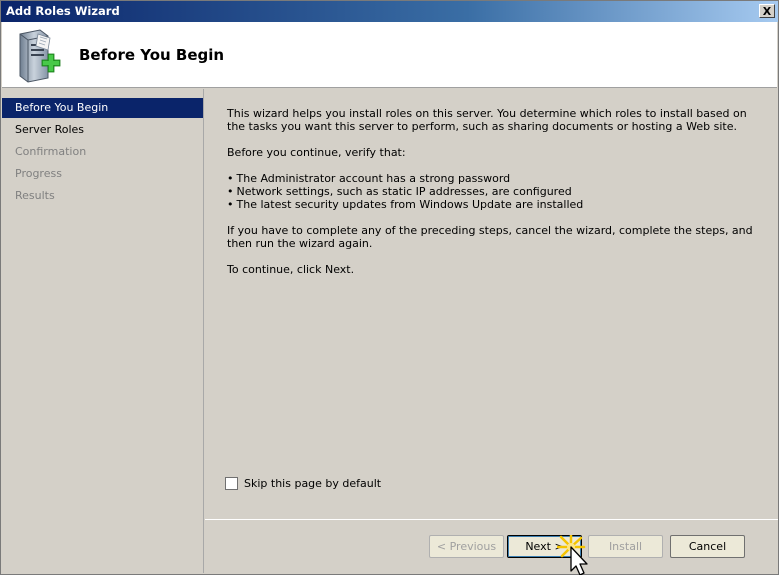  I want to click on verify-text: Before you continue, verify that:, so click(316, 152).